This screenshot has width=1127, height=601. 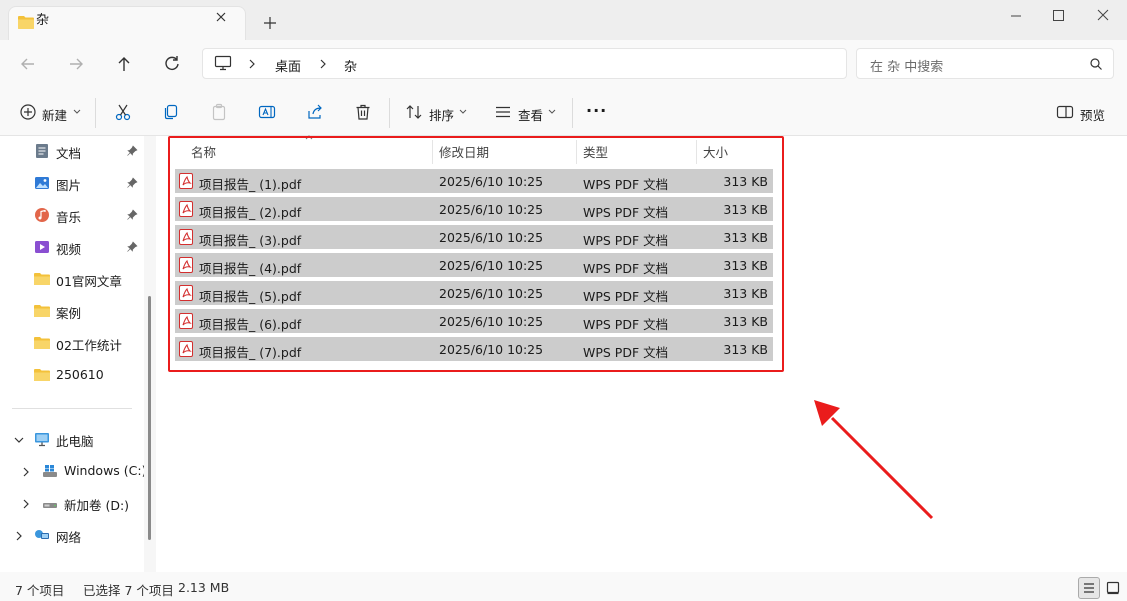 What do you see at coordinates (76, 64) in the screenshot?
I see `forward-icon` at bounding box center [76, 64].